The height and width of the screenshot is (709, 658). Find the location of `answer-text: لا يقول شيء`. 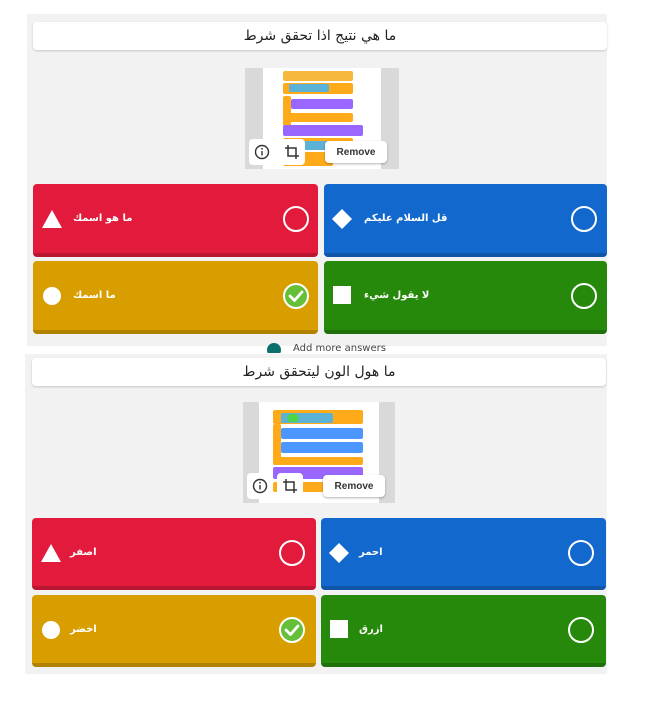

answer-text: لا يقول شيء is located at coordinates (455, 295).